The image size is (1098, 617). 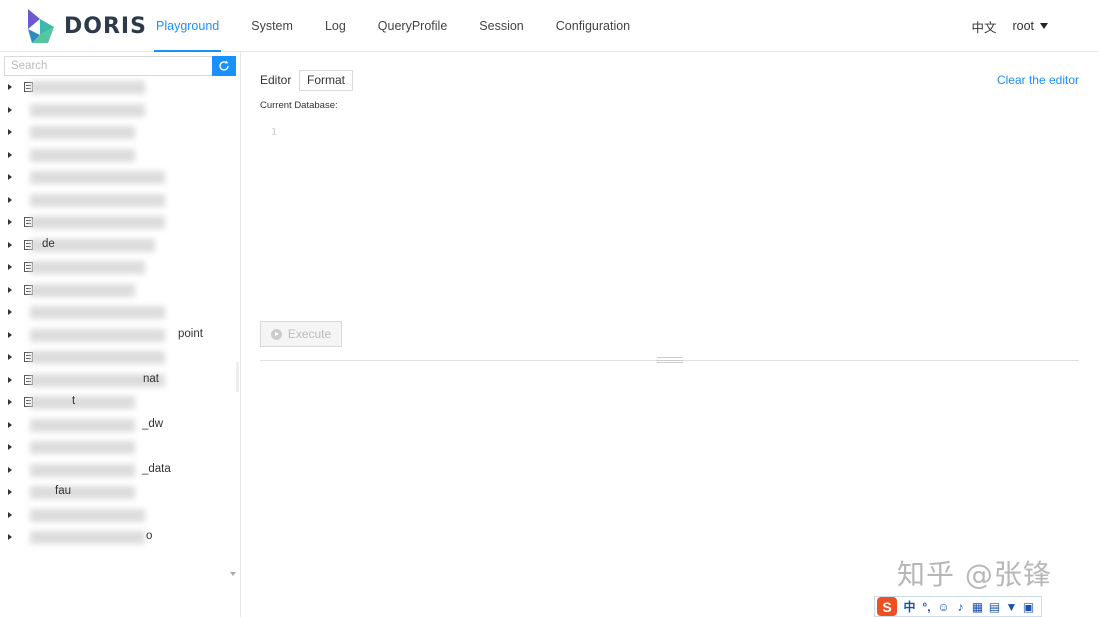 What do you see at coordinates (1023, 26) in the screenshot?
I see `user-name: root` at bounding box center [1023, 26].